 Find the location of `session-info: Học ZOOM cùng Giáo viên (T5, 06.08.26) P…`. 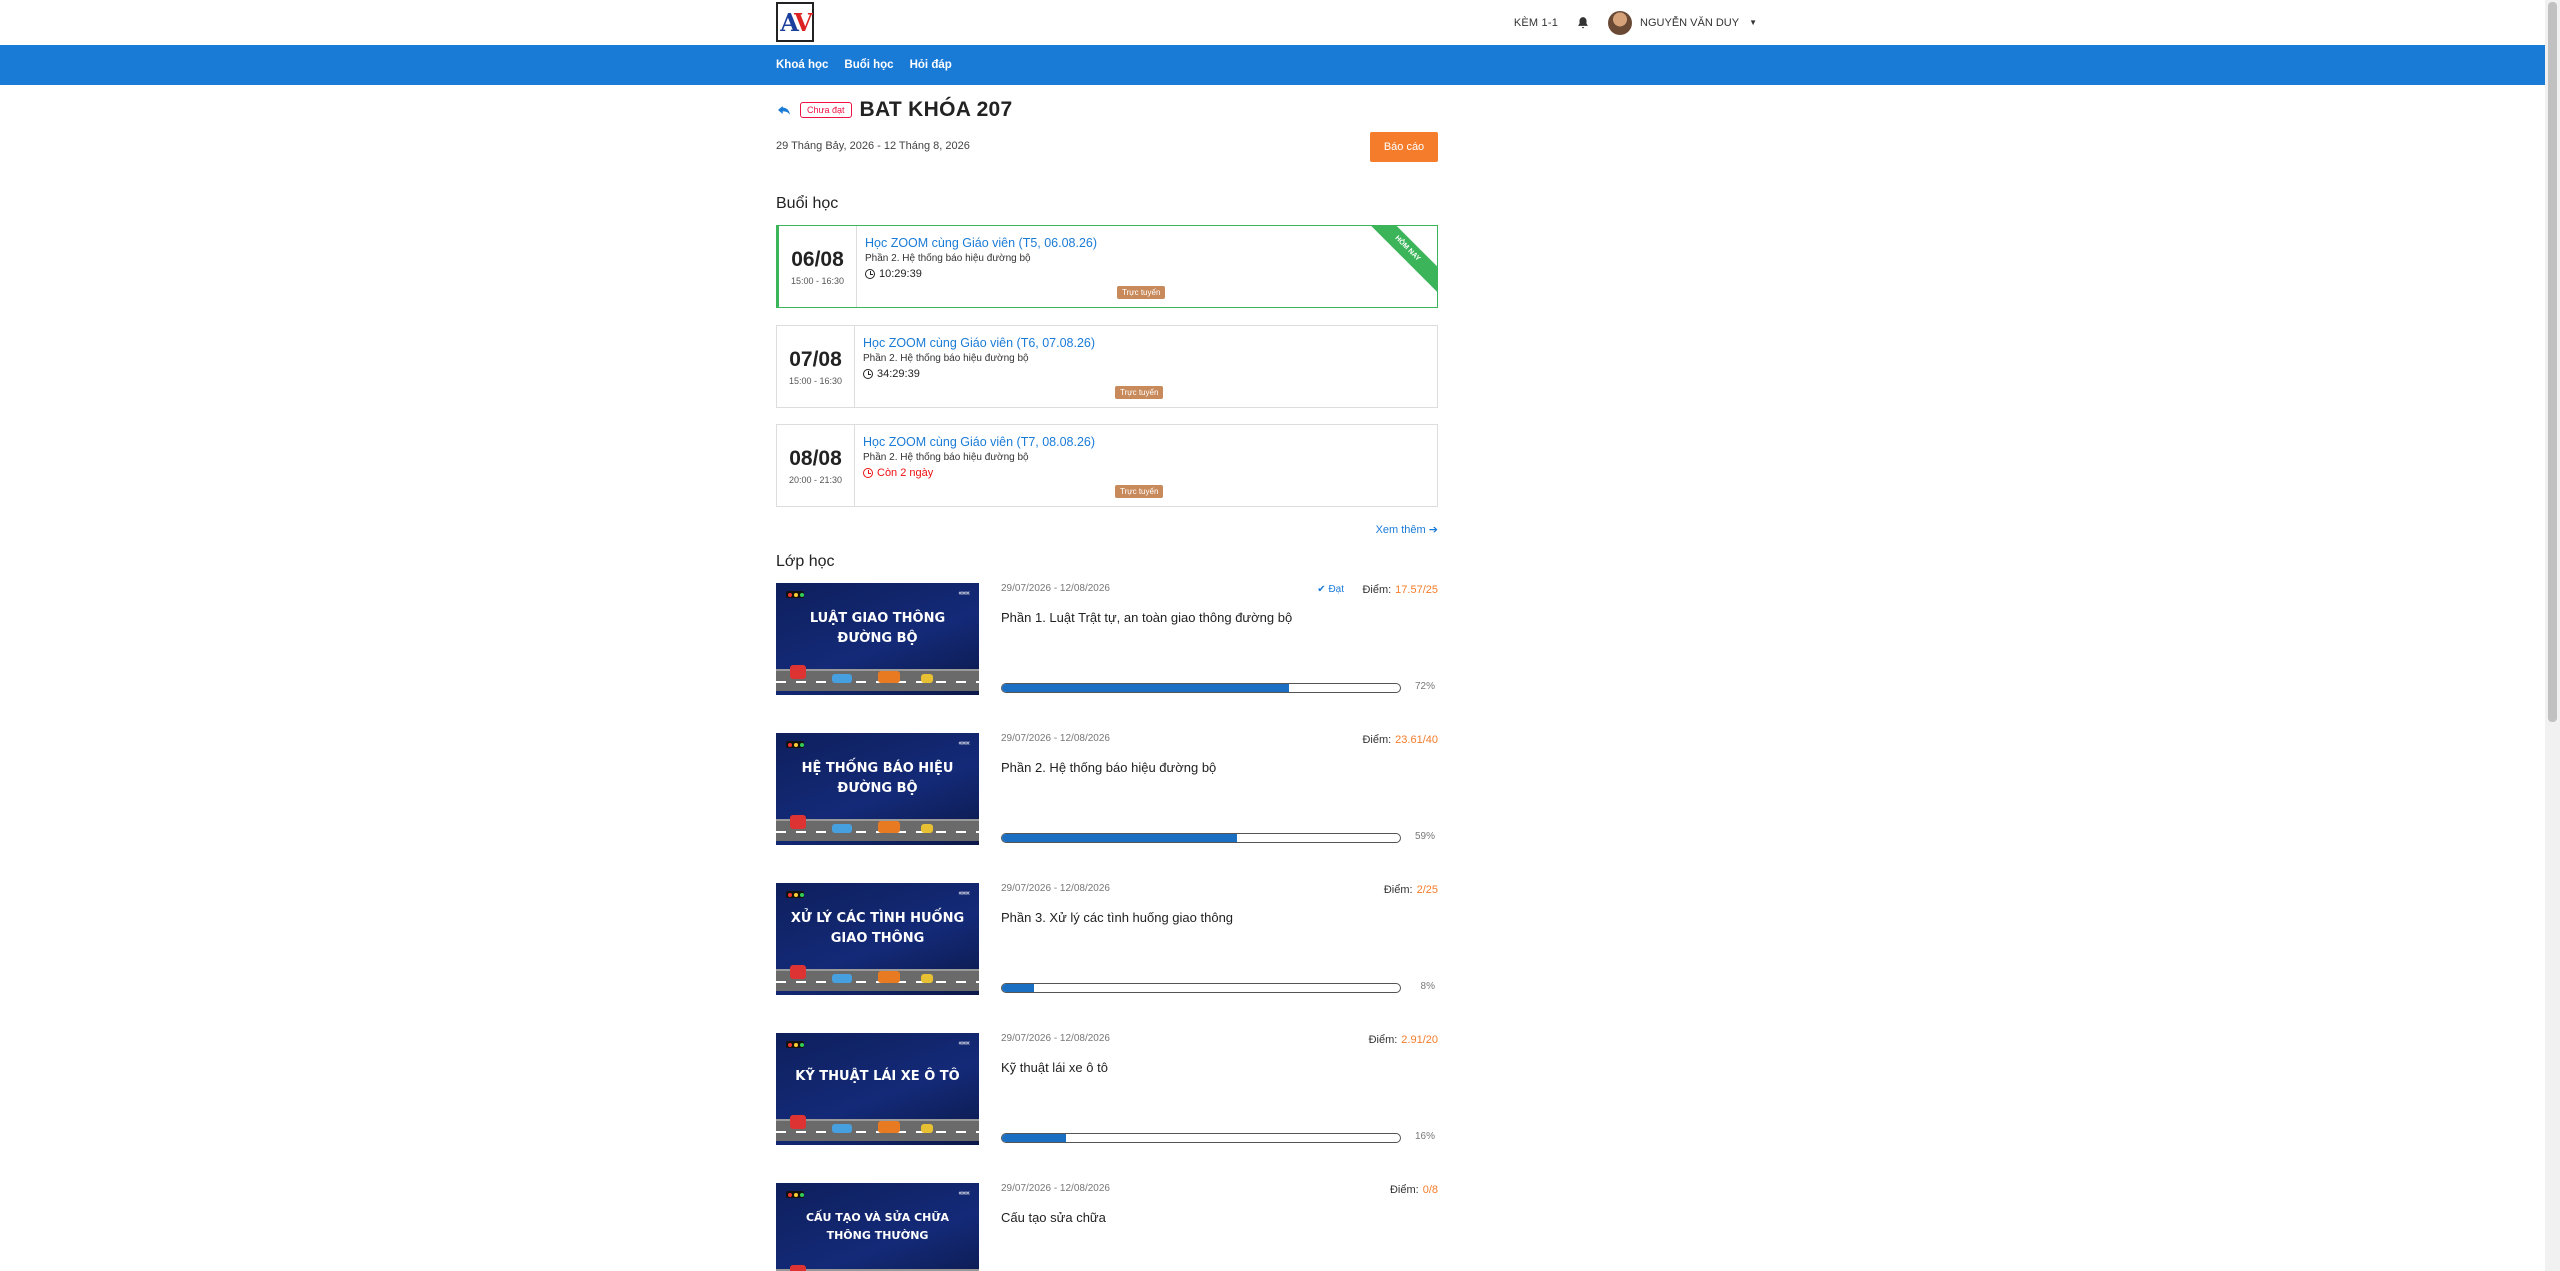

session-info: Học ZOOM cùng Giáo viên (T5, 06.08.26) P… is located at coordinates (981, 258).